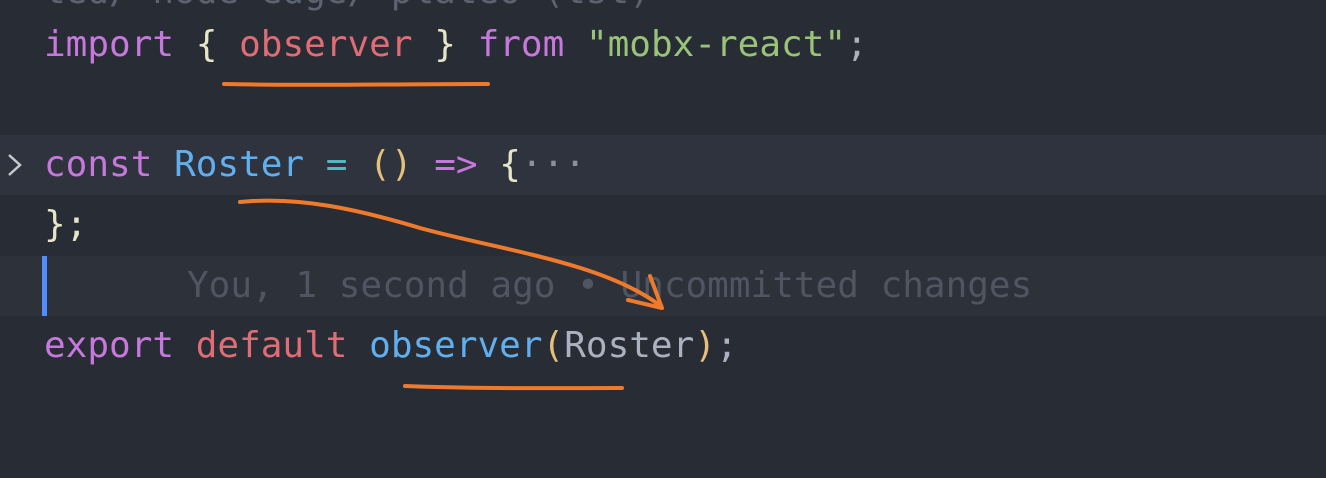 The image size is (1326, 478). What do you see at coordinates (109, 44) in the screenshot?
I see `keyword-import: import` at bounding box center [109, 44].